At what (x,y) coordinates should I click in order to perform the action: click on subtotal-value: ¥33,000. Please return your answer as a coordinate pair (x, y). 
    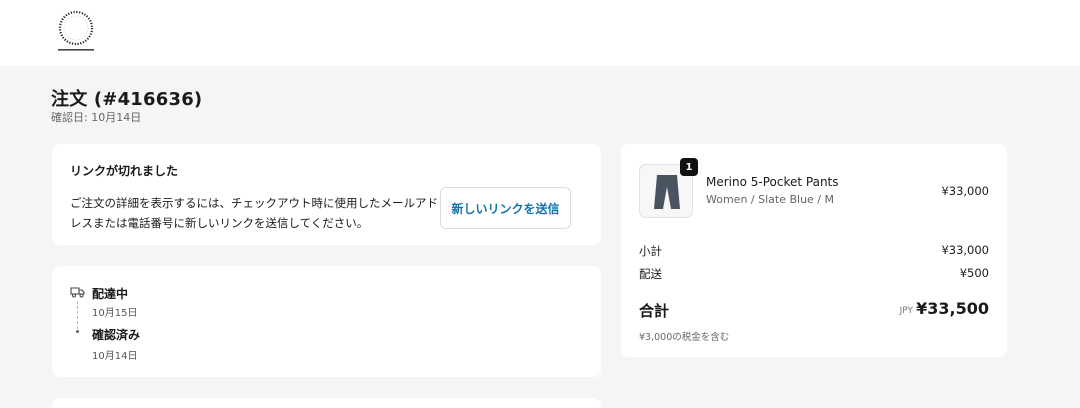
    Looking at the image, I should click on (965, 250).